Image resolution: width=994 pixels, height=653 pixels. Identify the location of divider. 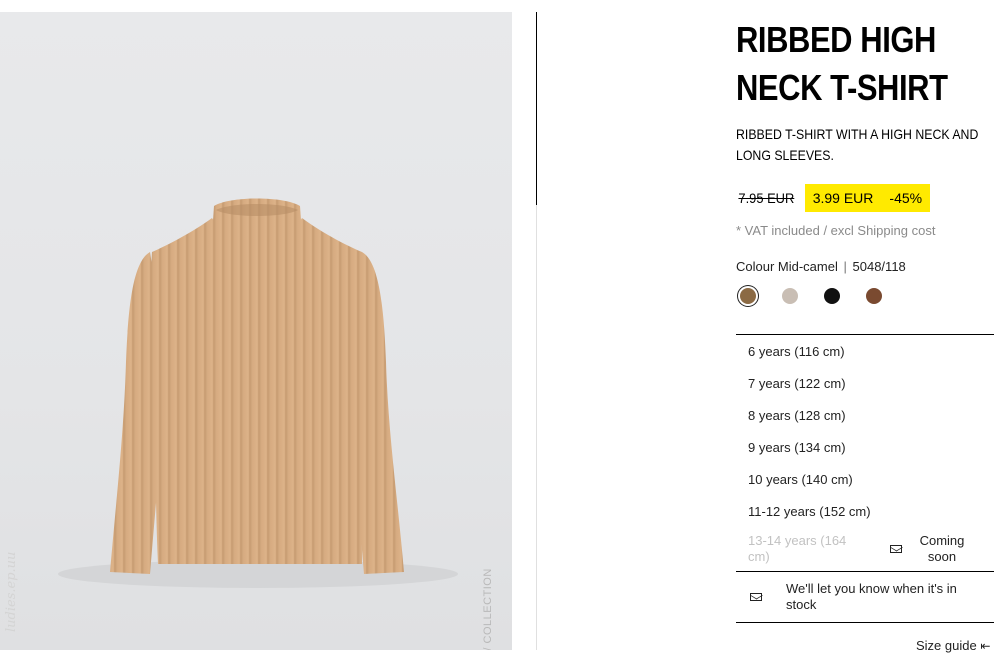
(536, 108).